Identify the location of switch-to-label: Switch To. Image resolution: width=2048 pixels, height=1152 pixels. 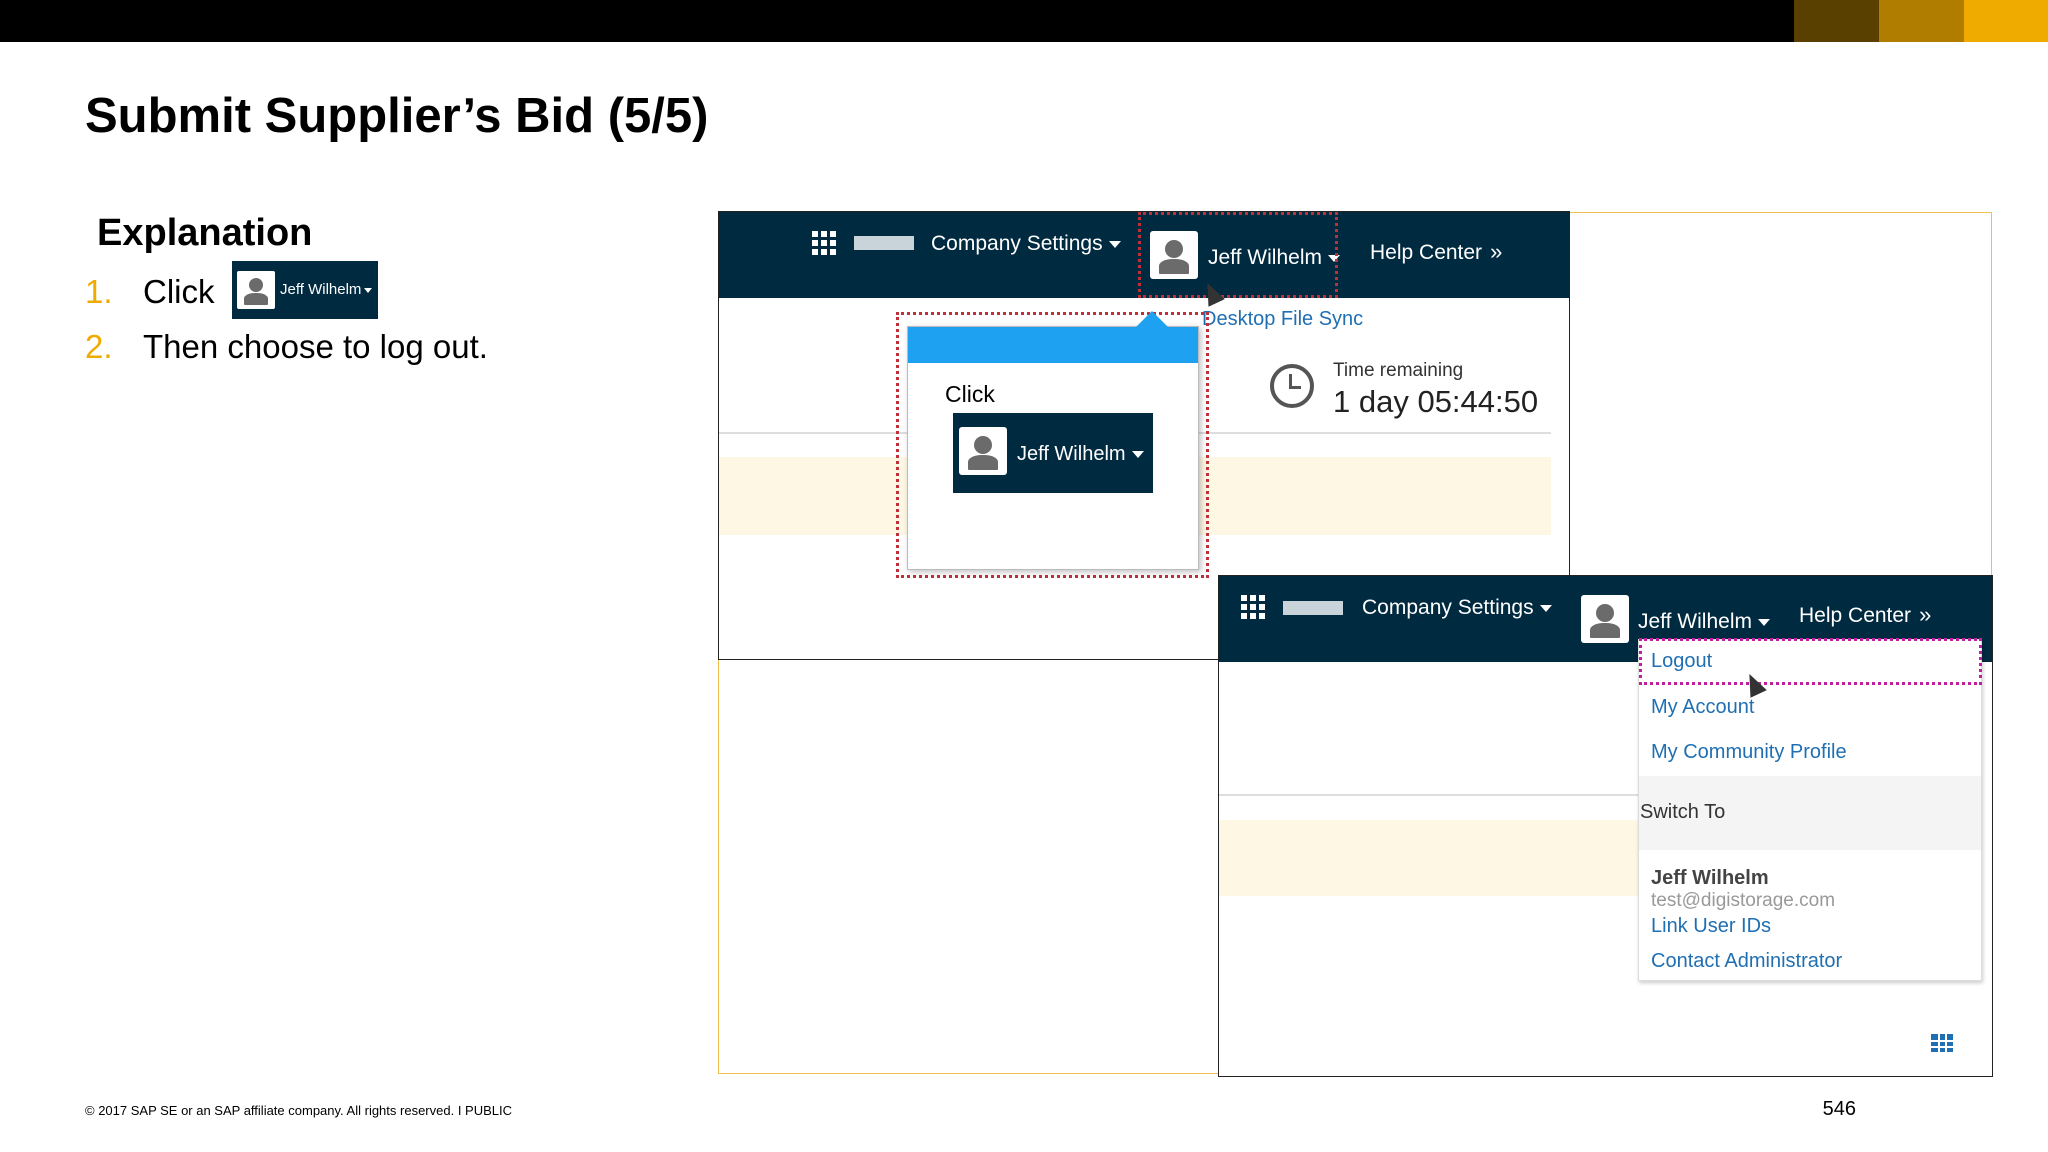
(1683, 812).